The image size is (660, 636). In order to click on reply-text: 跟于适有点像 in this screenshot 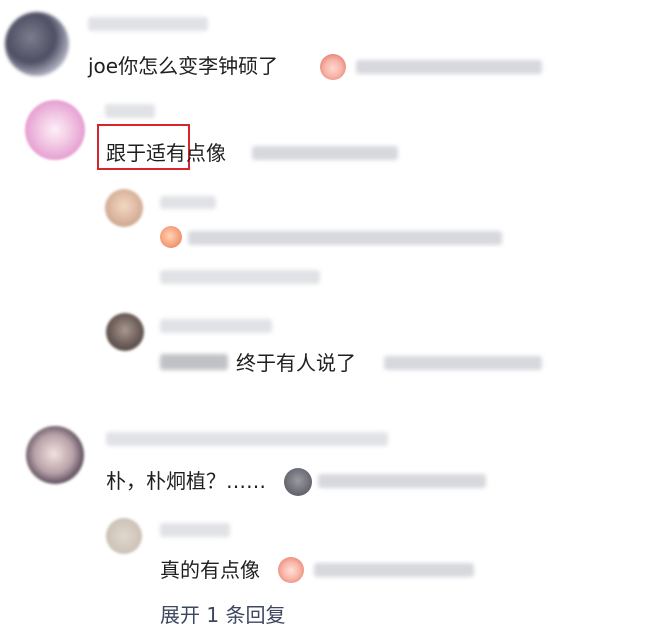, I will do `click(166, 153)`.